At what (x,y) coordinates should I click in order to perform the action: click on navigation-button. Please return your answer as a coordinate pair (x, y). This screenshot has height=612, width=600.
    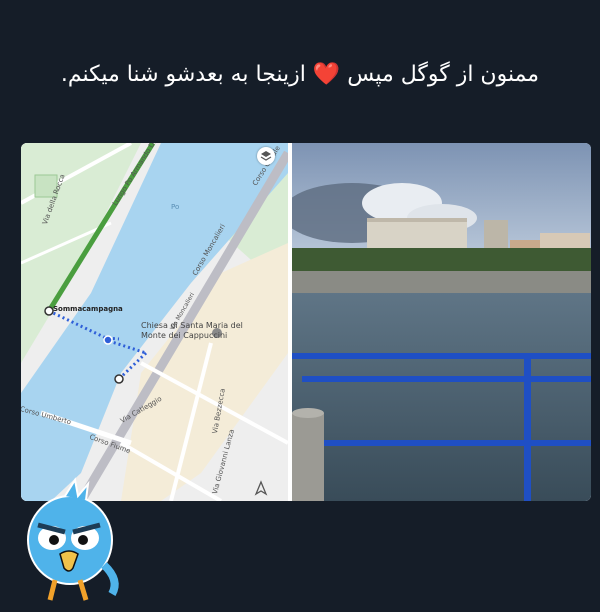
    Looking at the image, I should click on (261, 488).